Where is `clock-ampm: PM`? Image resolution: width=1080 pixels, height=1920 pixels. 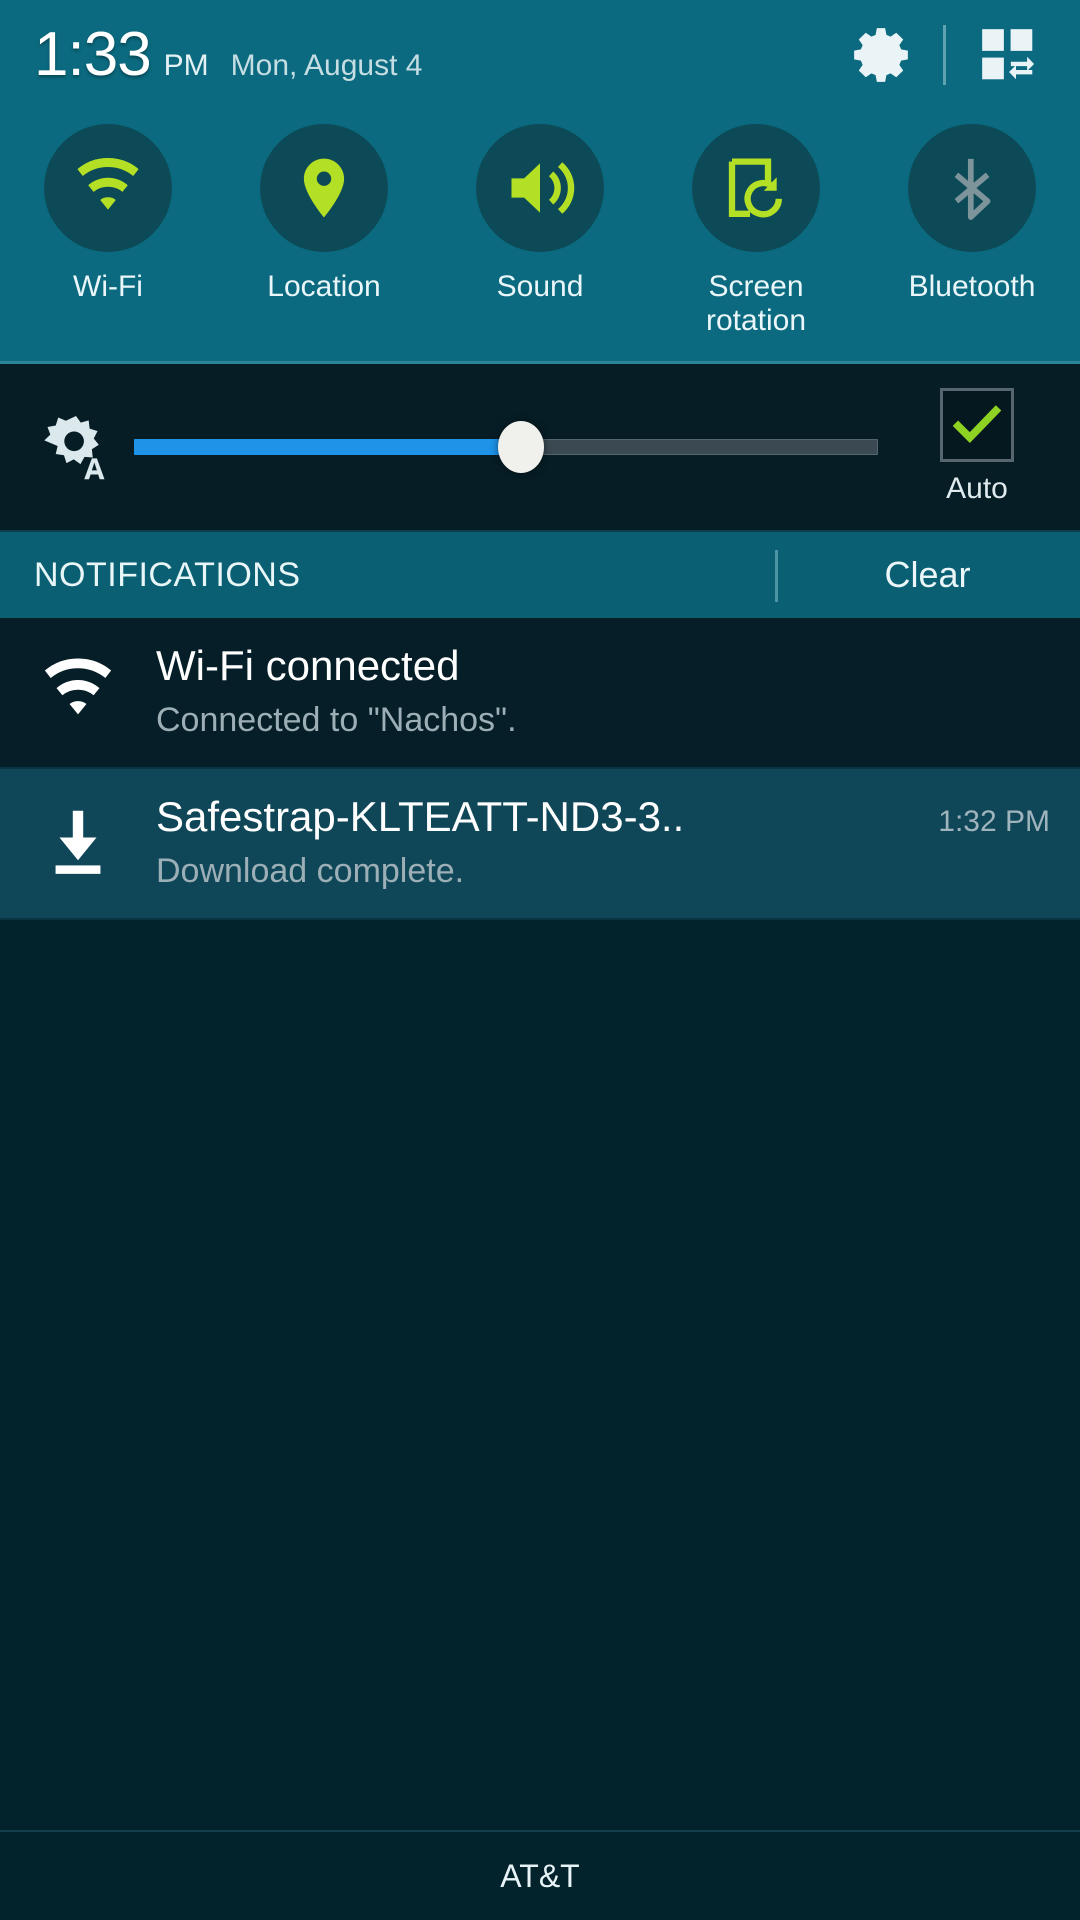
clock-ampm: PM is located at coordinates (186, 65).